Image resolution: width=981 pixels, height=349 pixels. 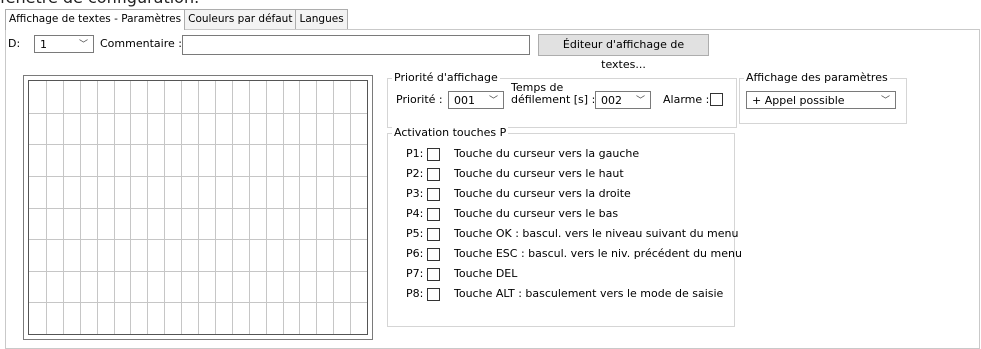 I want to click on tab-default-colors: Couleurs par défaut, so click(x=240, y=19).